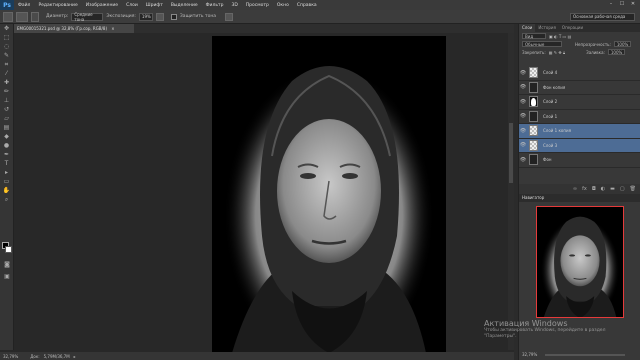 Image resolution: width=640 pixels, height=360 pixels. Describe the element at coordinates (616, 52) in the screenshot. I see `fill-field: 100%` at that location.